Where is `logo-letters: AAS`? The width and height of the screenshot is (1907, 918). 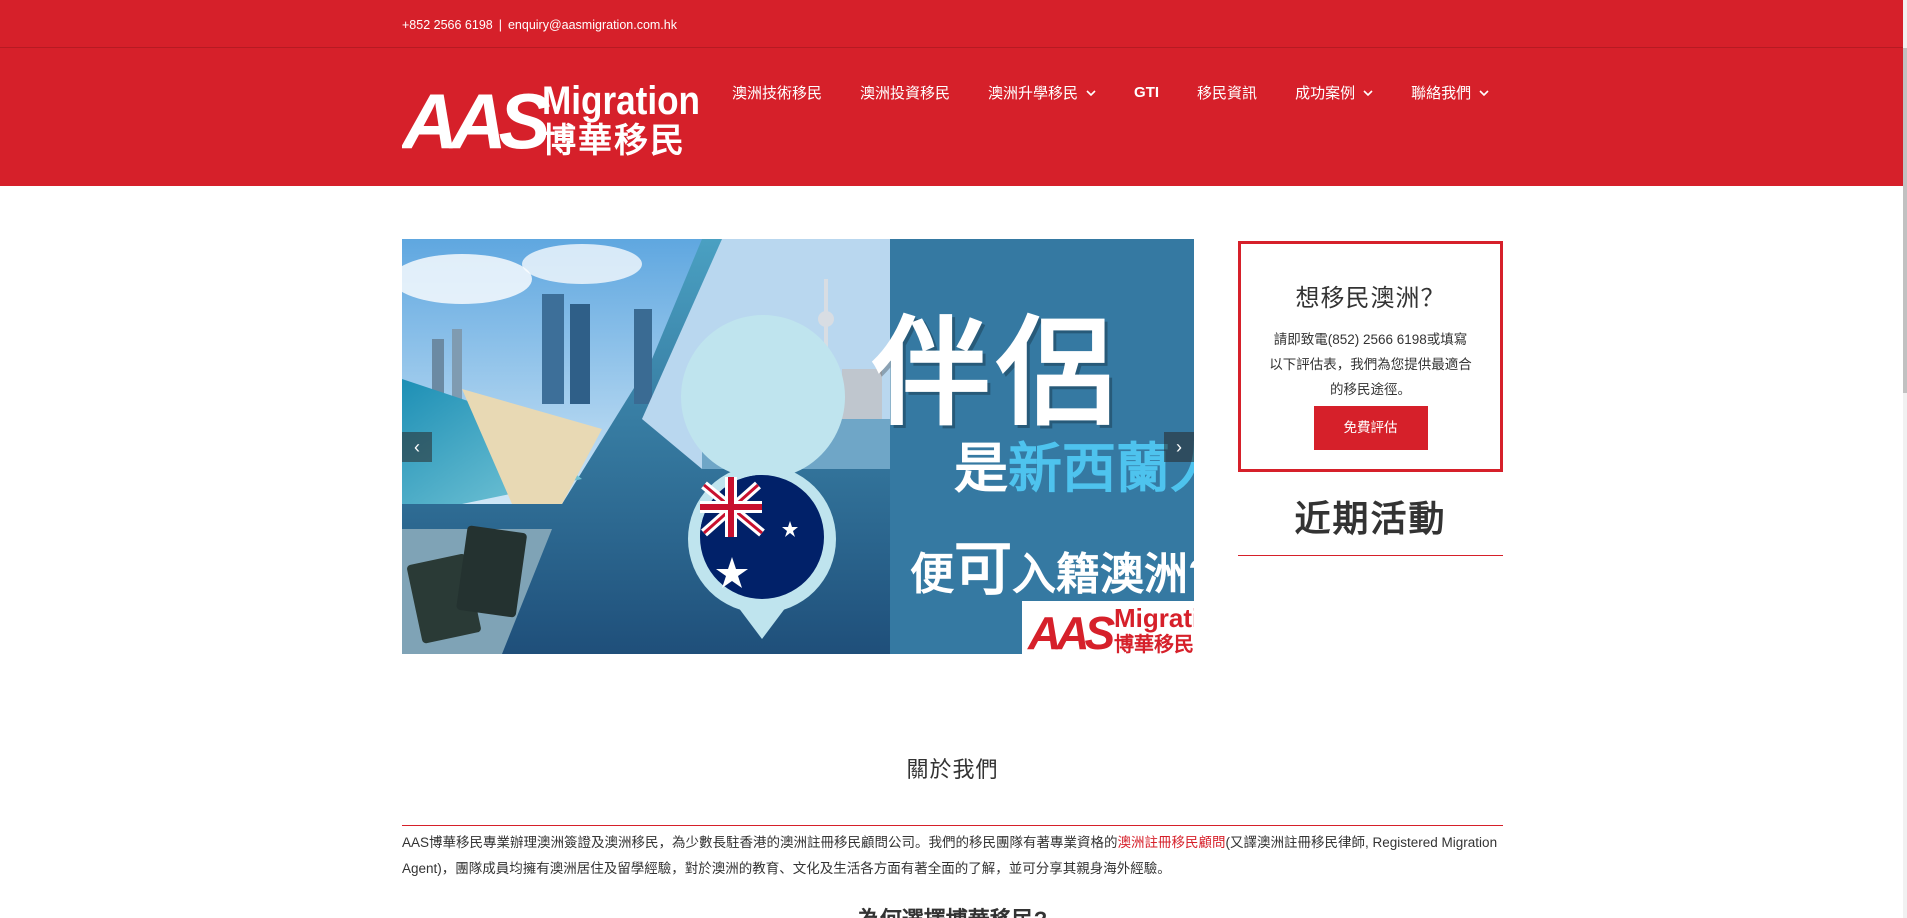 logo-letters: AAS is located at coordinates (476, 118).